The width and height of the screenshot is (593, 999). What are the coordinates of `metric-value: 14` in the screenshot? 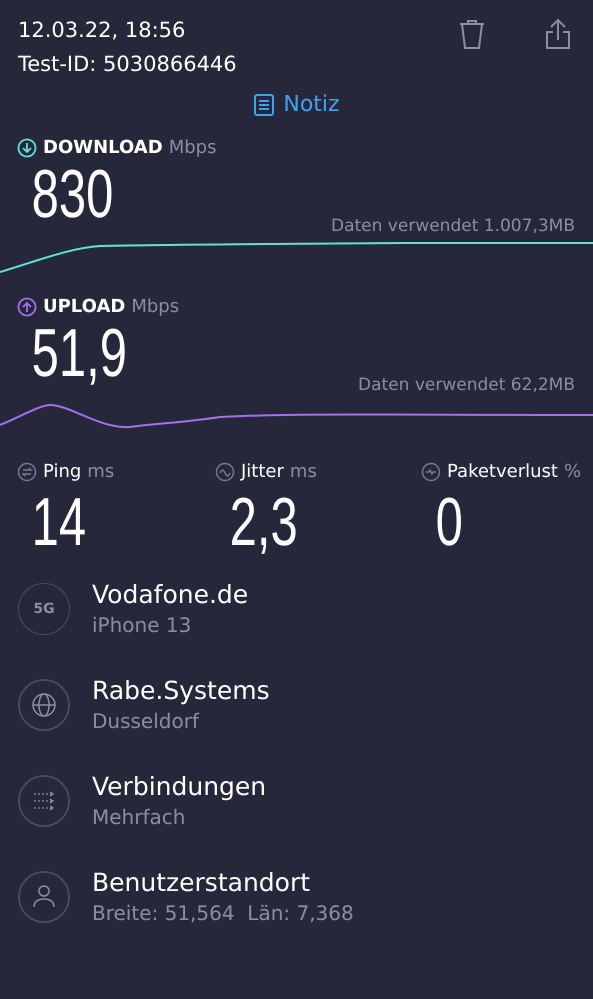 It's located at (58, 522).